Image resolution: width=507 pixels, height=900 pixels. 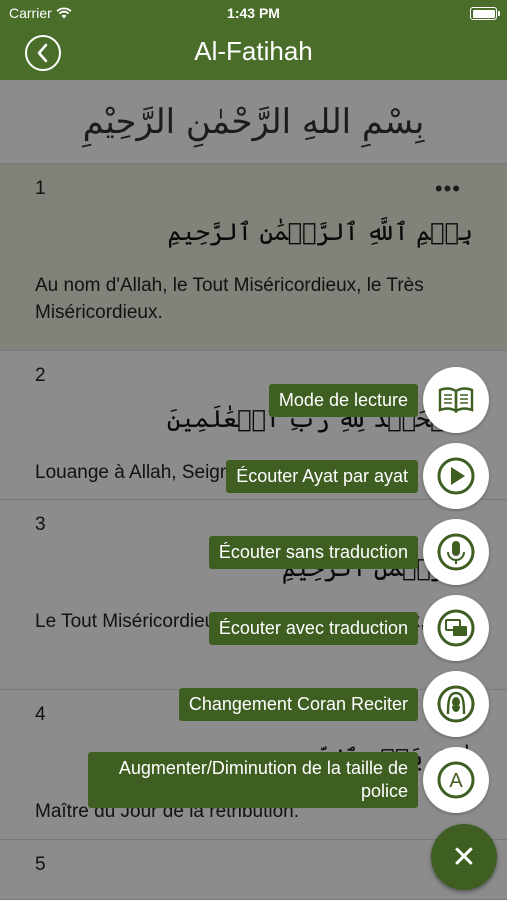 I want to click on fab-label: Écouter avec traduction, so click(x=313, y=628).